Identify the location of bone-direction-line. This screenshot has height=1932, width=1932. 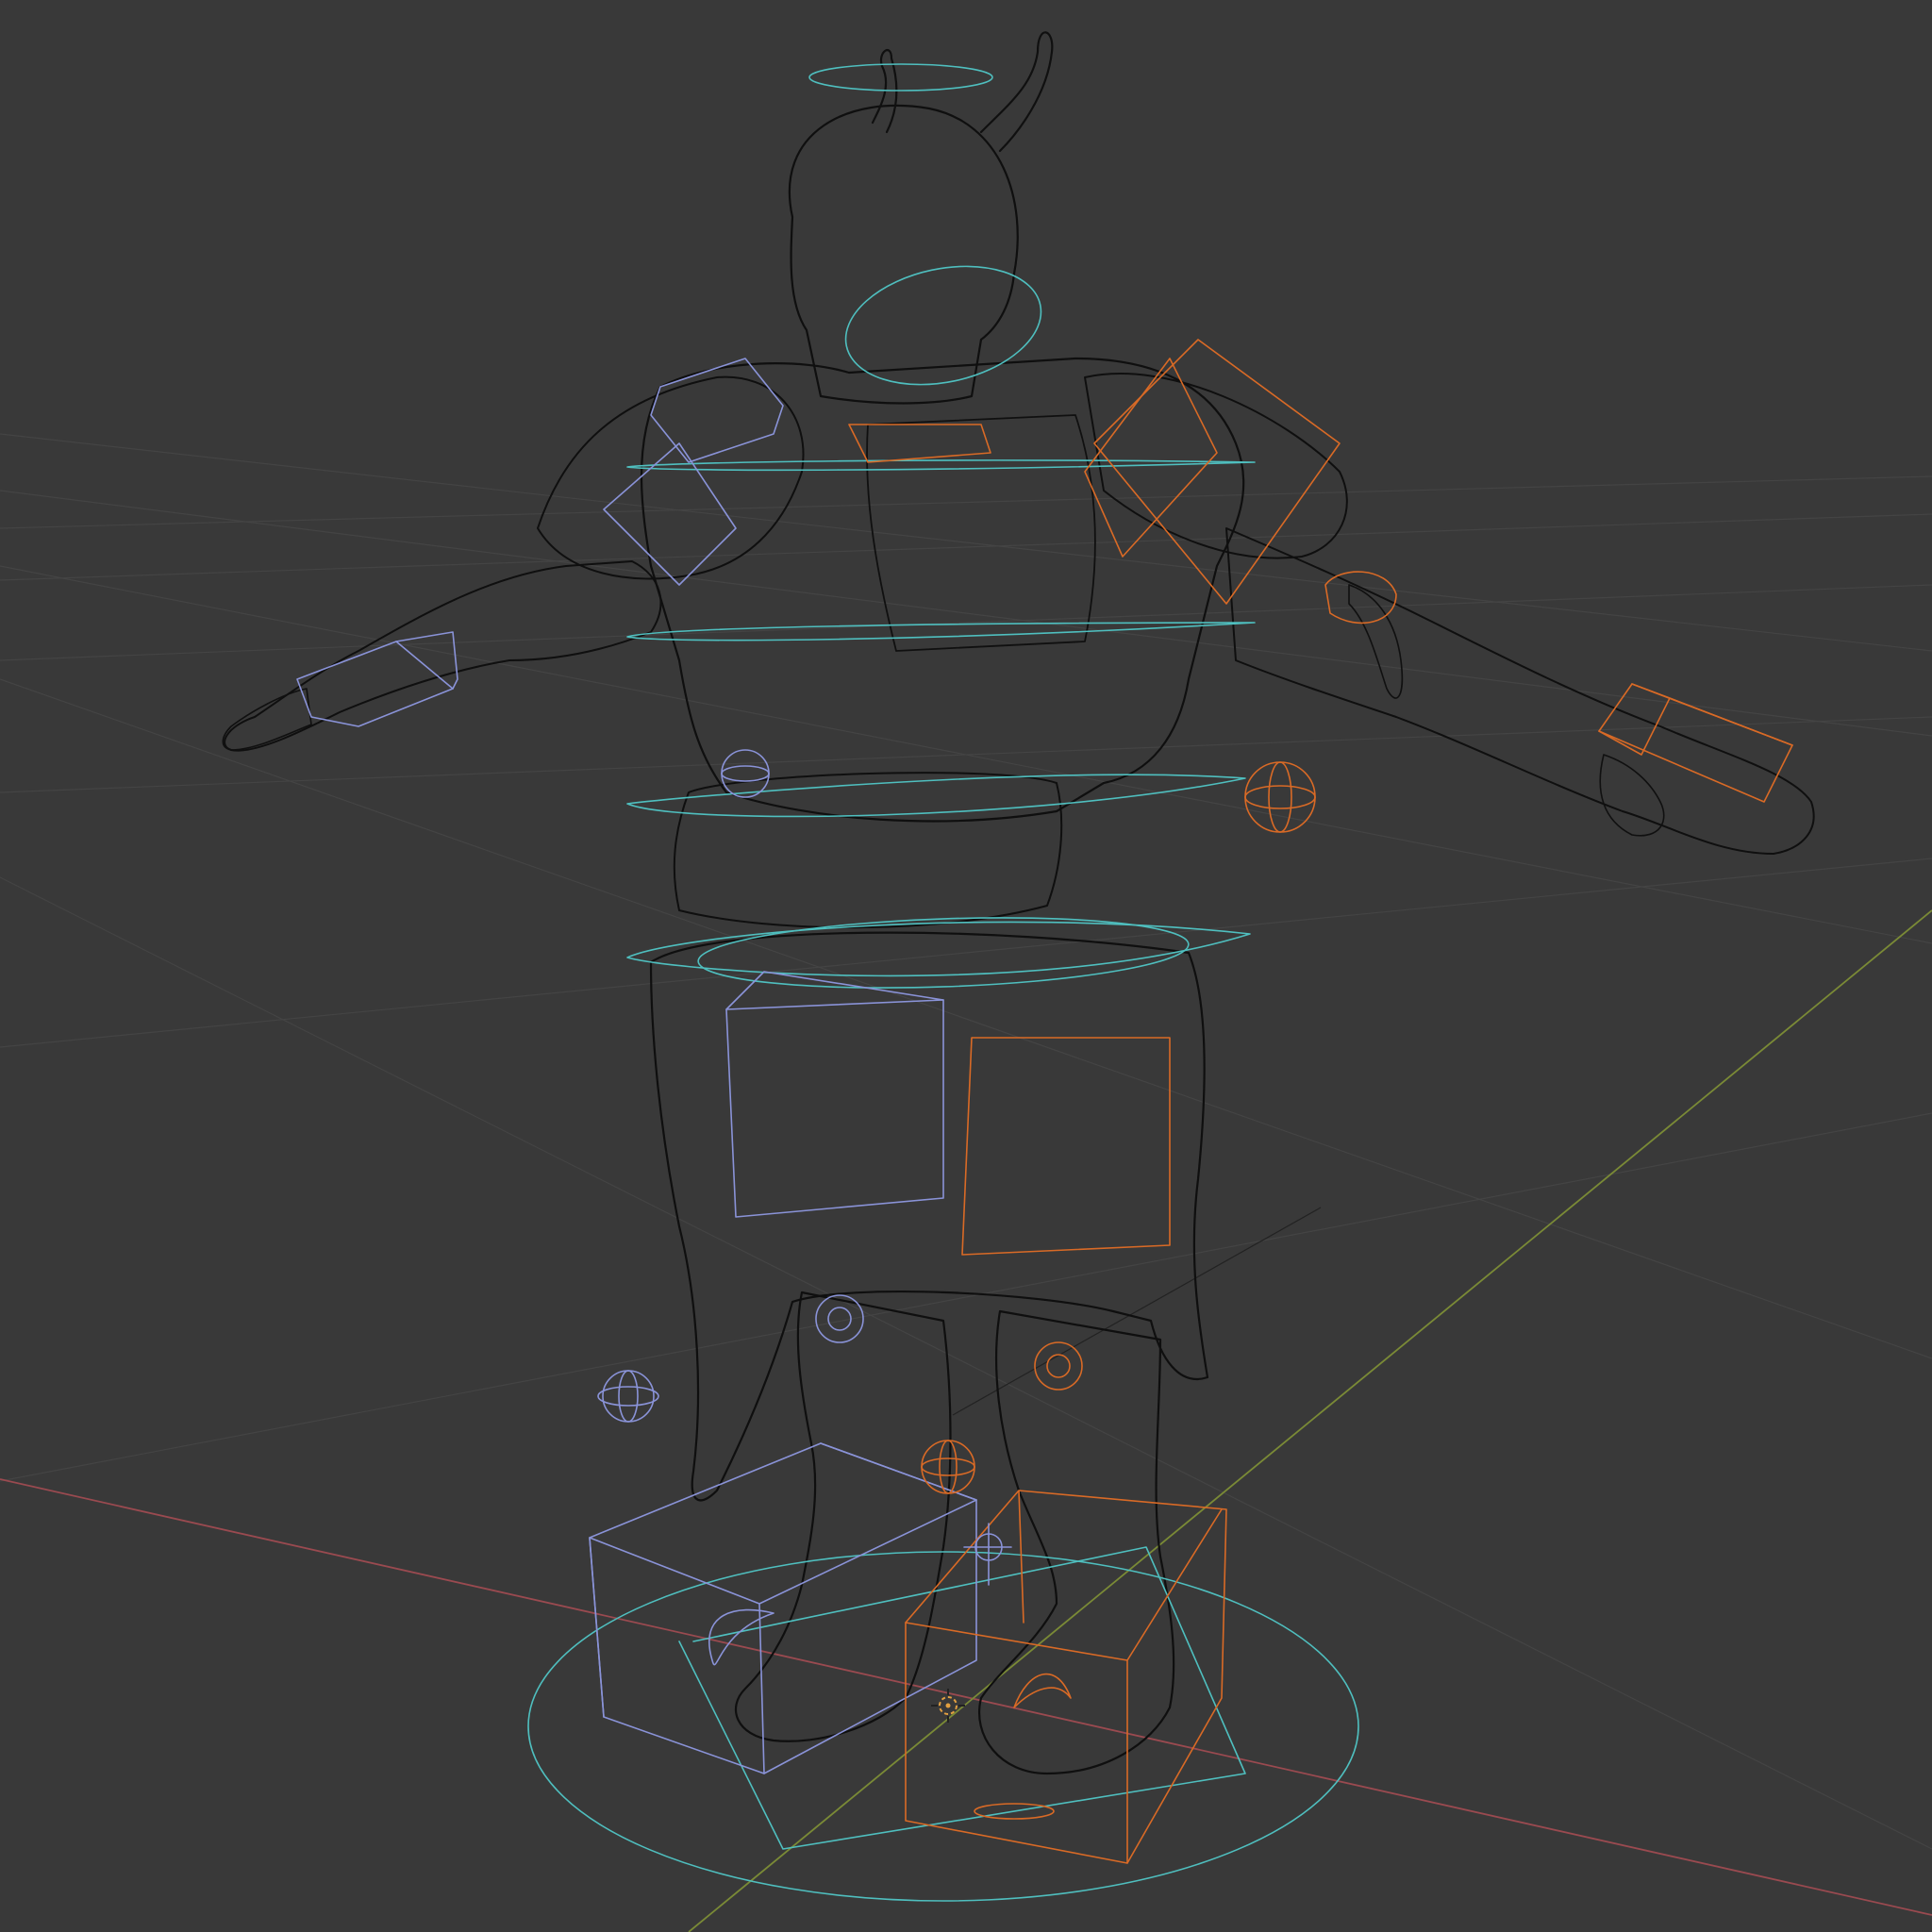
(1137, 1312).